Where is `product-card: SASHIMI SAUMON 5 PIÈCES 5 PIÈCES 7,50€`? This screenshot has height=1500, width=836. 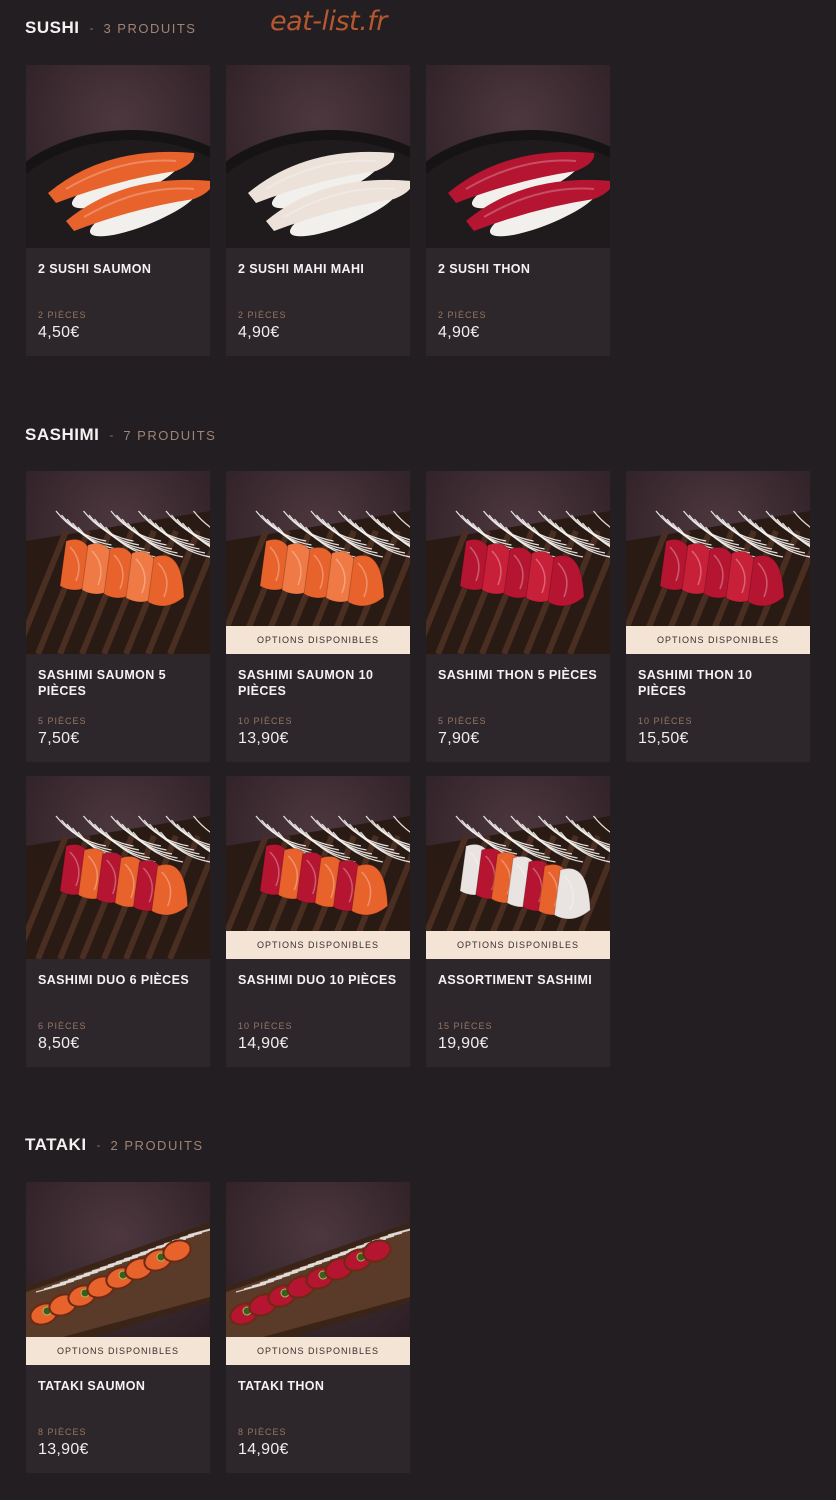
product-card: SASHIMI SAUMON 5 PIÈCES 5 PIÈCES 7,50€ is located at coordinates (118, 616).